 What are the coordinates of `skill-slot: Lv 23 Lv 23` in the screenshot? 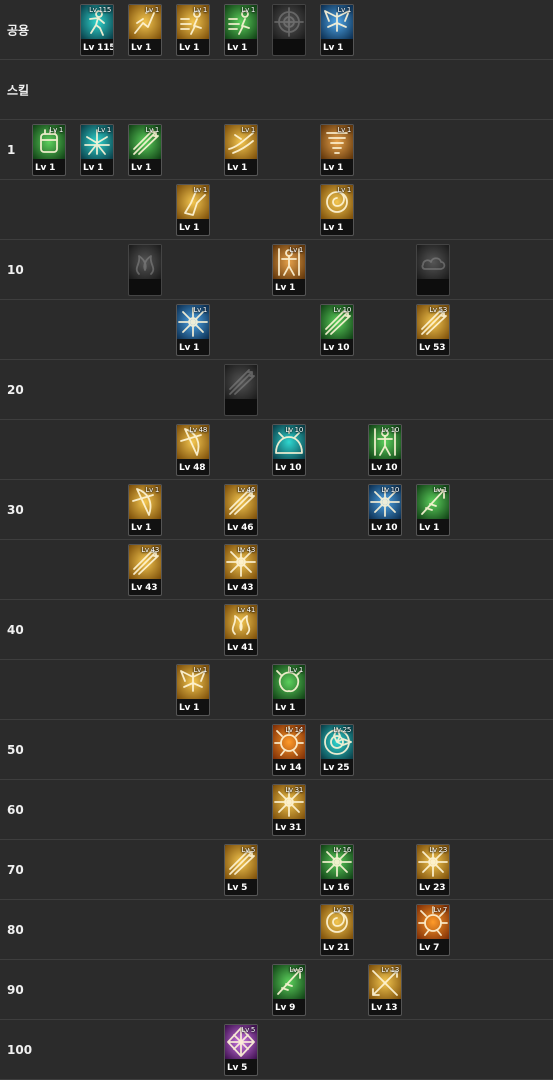 It's located at (433, 870).